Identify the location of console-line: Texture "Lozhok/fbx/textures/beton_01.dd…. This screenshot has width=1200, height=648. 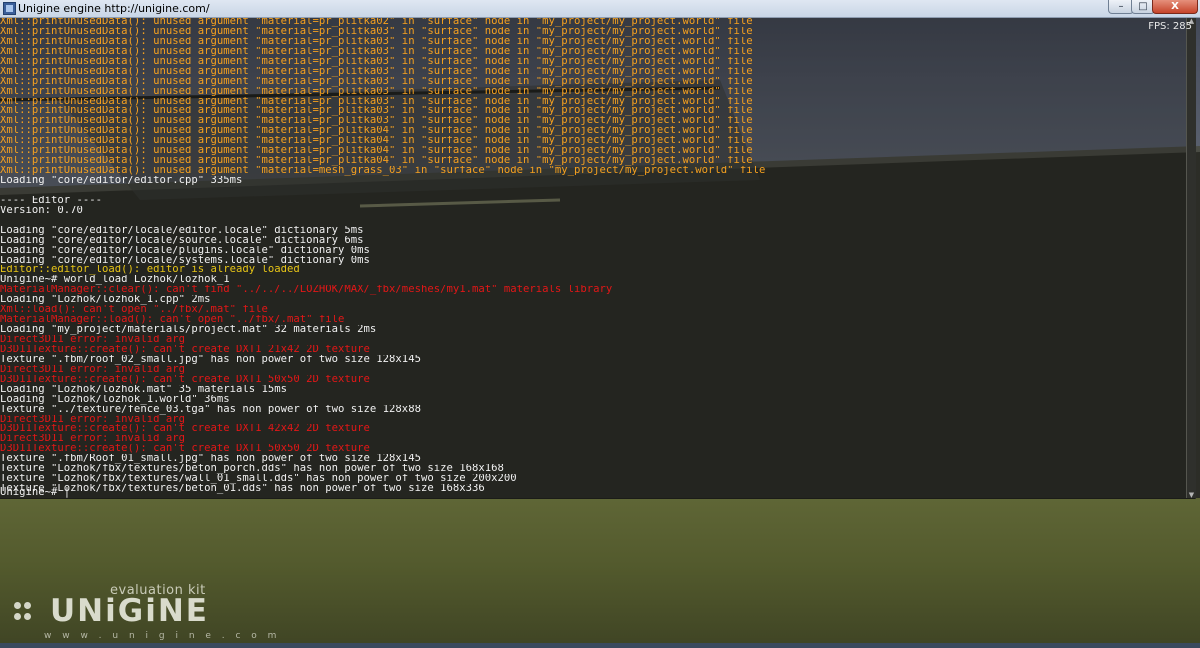
(242, 489).